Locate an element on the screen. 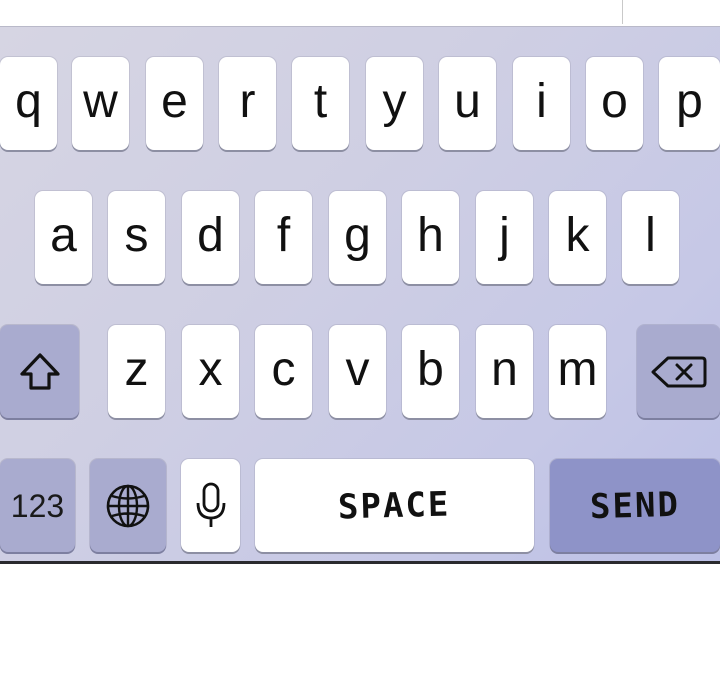 The height and width of the screenshot is (683, 720). key-label: d is located at coordinates (210, 235).